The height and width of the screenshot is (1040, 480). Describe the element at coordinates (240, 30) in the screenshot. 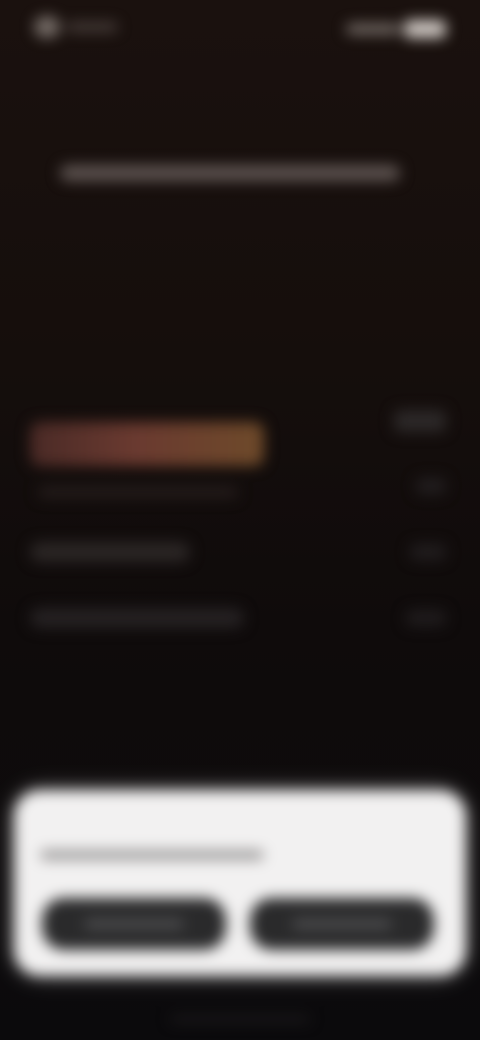

I see `status-bar` at that location.